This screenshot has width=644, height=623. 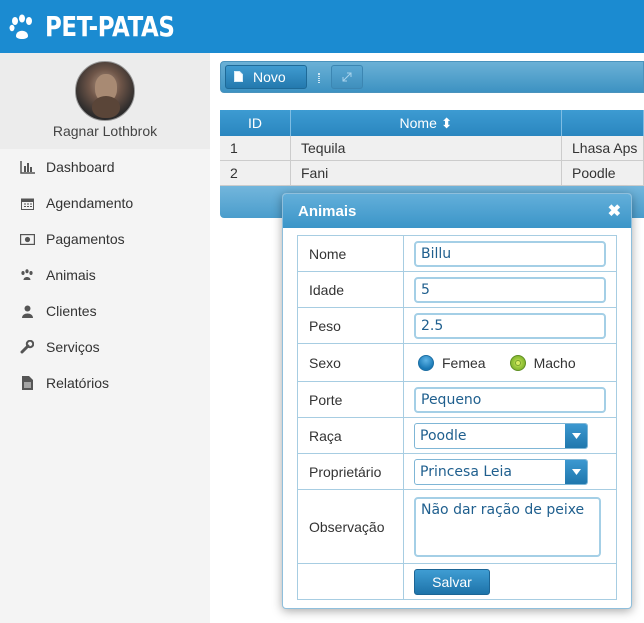 What do you see at coordinates (507, 526) in the screenshot?
I see `observacao-field: Não dar ração de peixe` at bounding box center [507, 526].